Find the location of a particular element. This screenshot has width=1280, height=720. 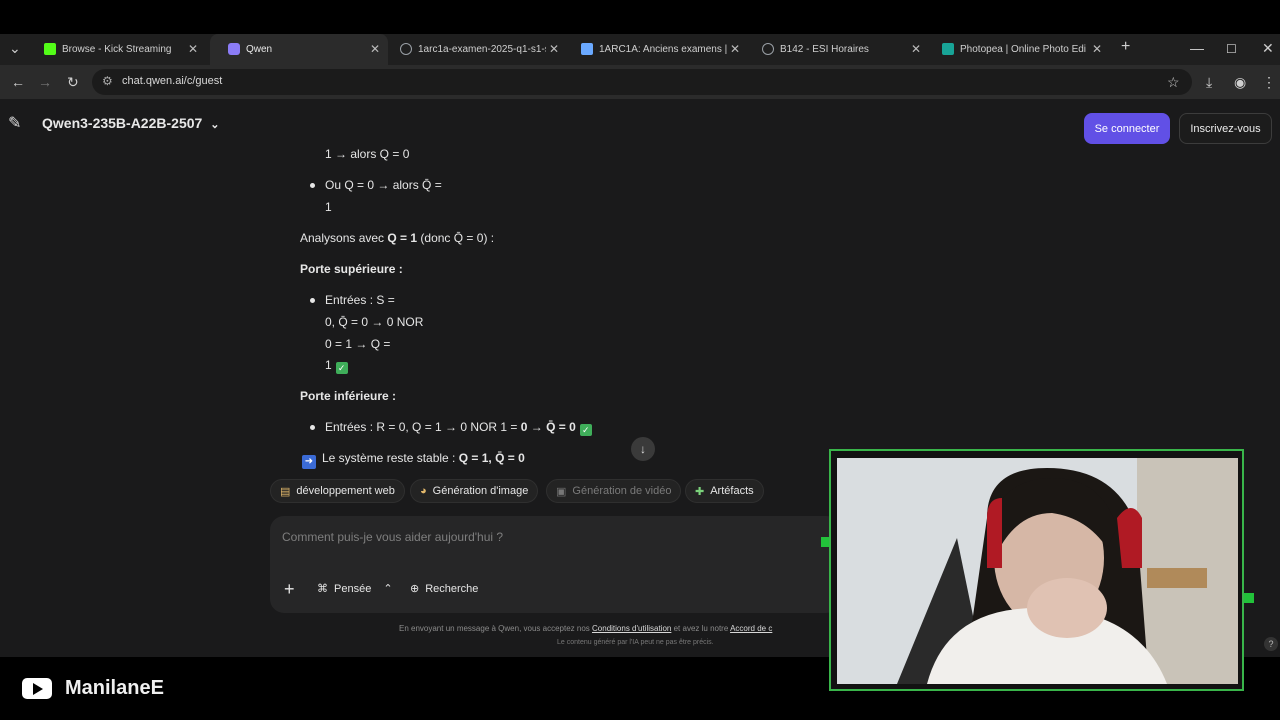

photopea-favicon-icon is located at coordinates (948, 49).